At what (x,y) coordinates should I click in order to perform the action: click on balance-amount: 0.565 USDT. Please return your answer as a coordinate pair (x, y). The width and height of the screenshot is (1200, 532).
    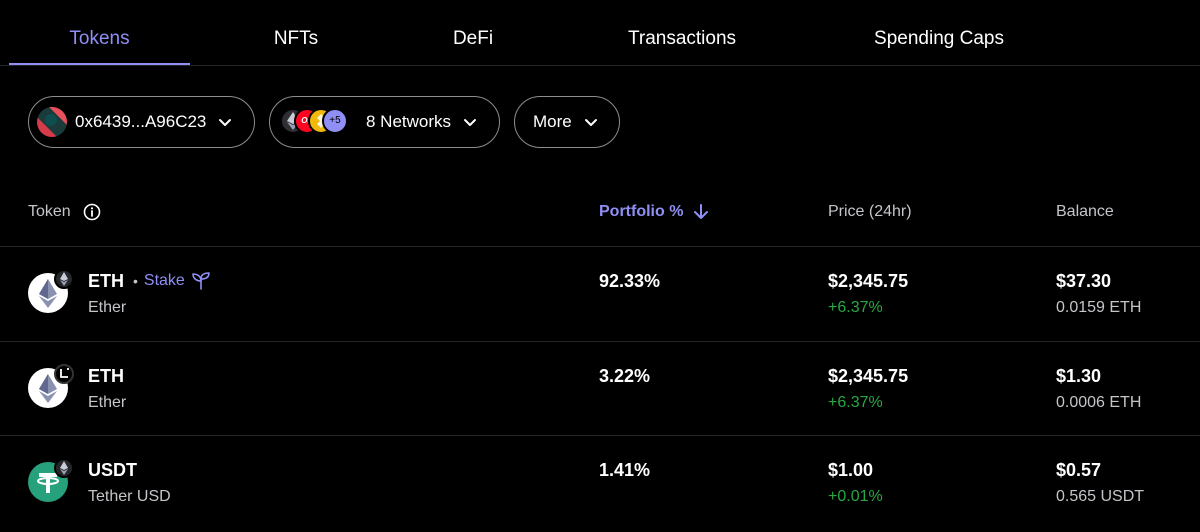
    Looking at the image, I should click on (1100, 496).